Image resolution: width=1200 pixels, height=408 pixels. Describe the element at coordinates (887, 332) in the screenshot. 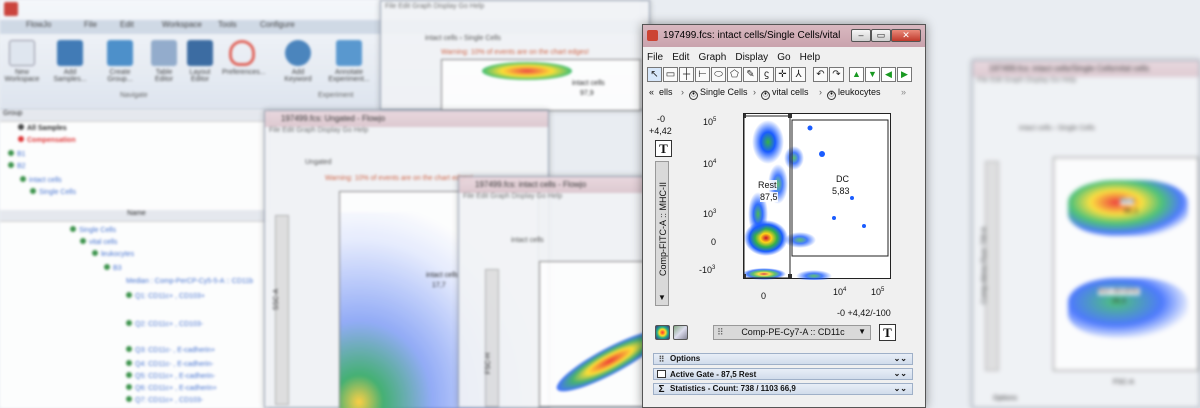

I see `x-transform-button: T` at that location.